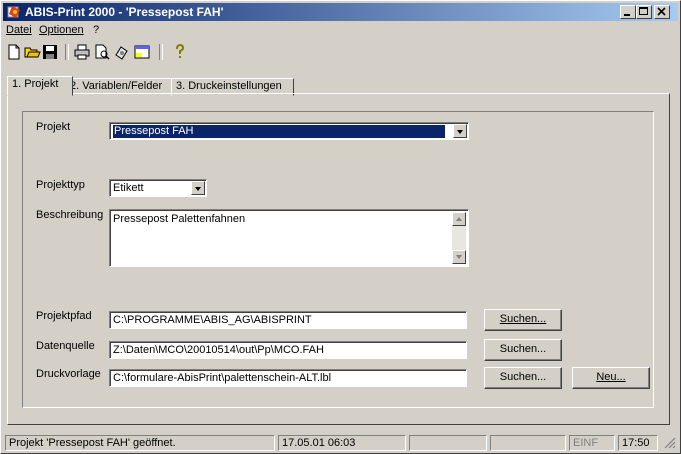 This screenshot has height=454, width=681. Describe the element at coordinates (279, 131) in the screenshot. I see `projekt-value: Pressepost FAH` at that location.